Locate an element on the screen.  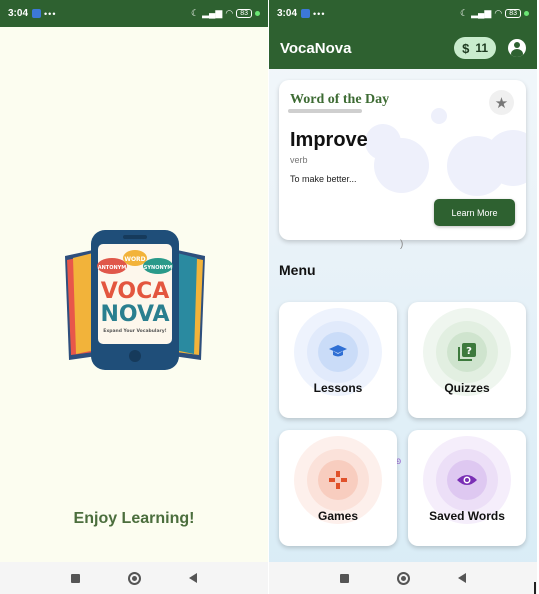
coin-balance-chip: $ 11 is located at coordinates (475, 48).